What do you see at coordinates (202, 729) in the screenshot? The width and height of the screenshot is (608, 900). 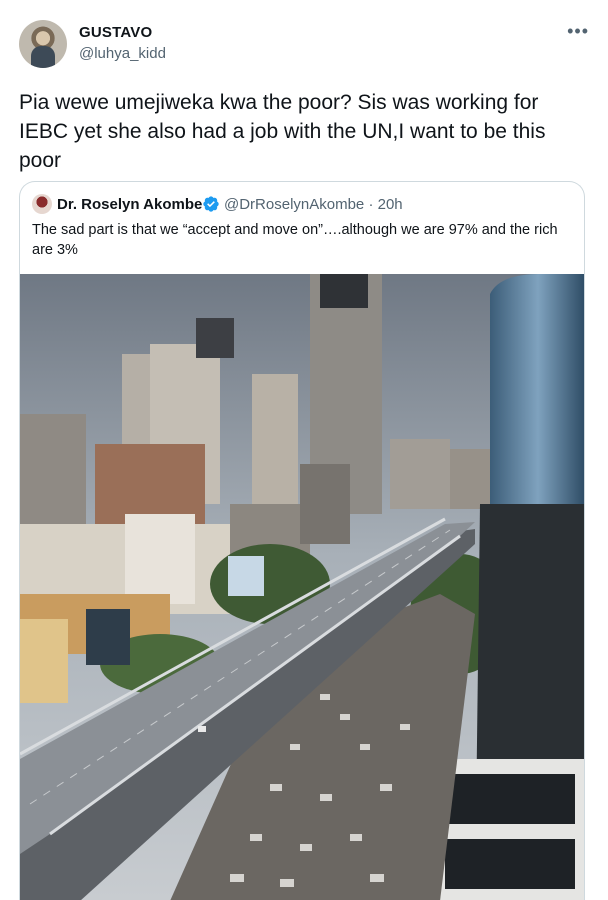 I see `car` at bounding box center [202, 729].